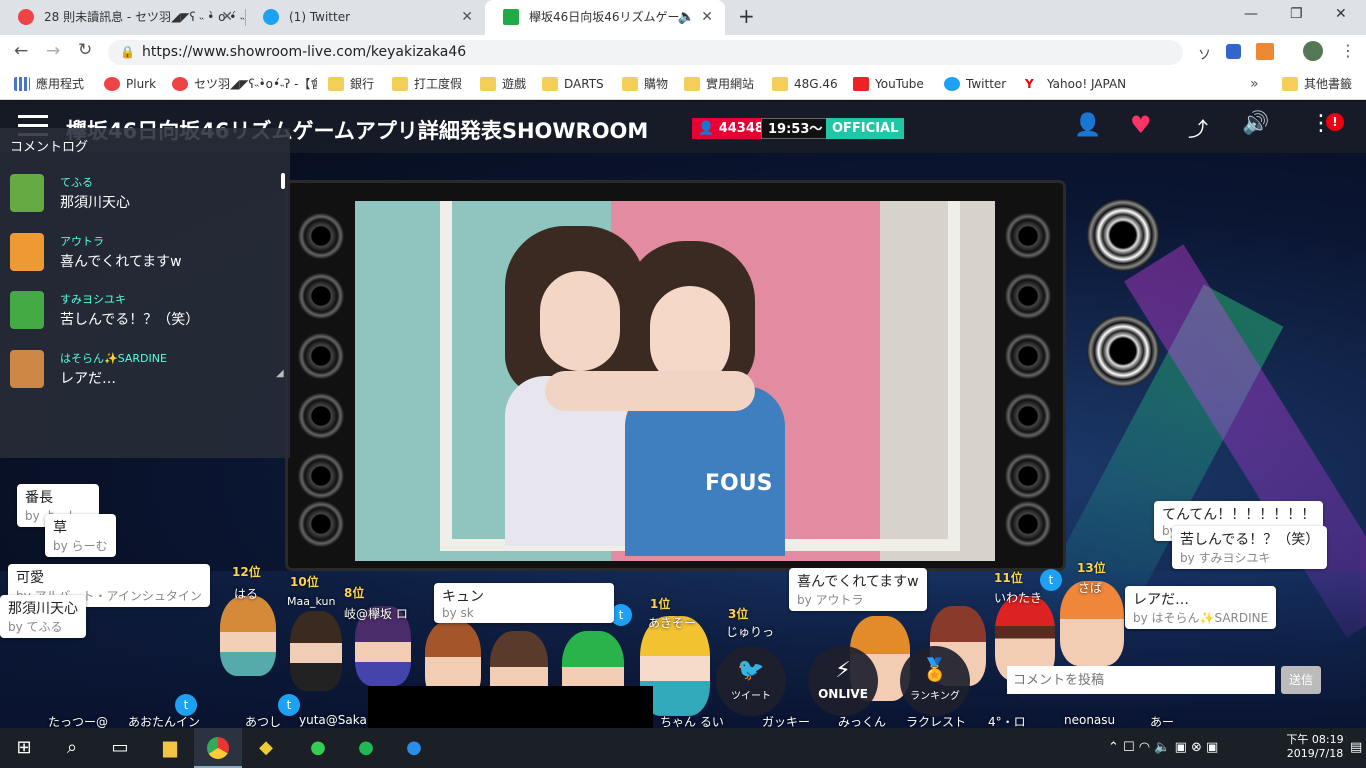 This screenshot has height=768, width=1366. What do you see at coordinates (935, 681) in the screenshot?
I see `ranking-button: 🏅 ランキング` at bounding box center [935, 681].